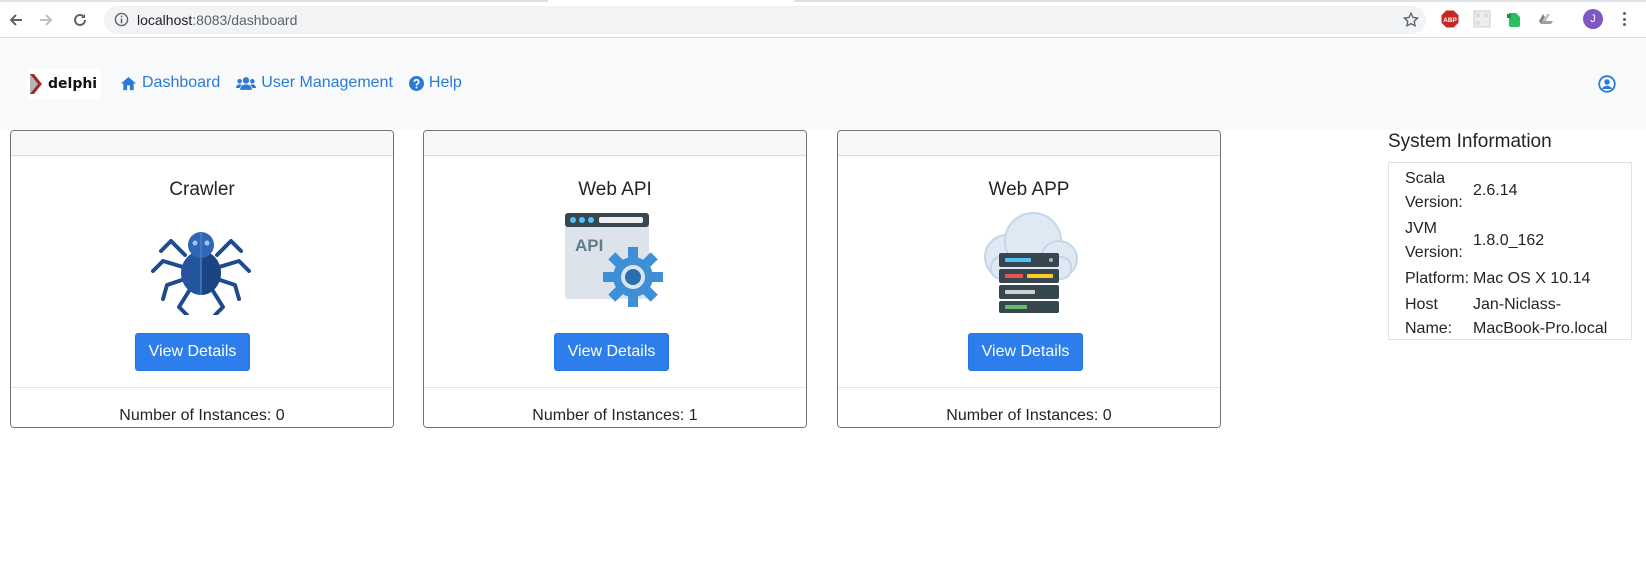 Image resolution: width=1646 pixels, height=564 pixels. Describe the element at coordinates (1540, 316) in the screenshot. I see `host-name-value: Jan-Niclass-MacBook-Pro.local` at that location.